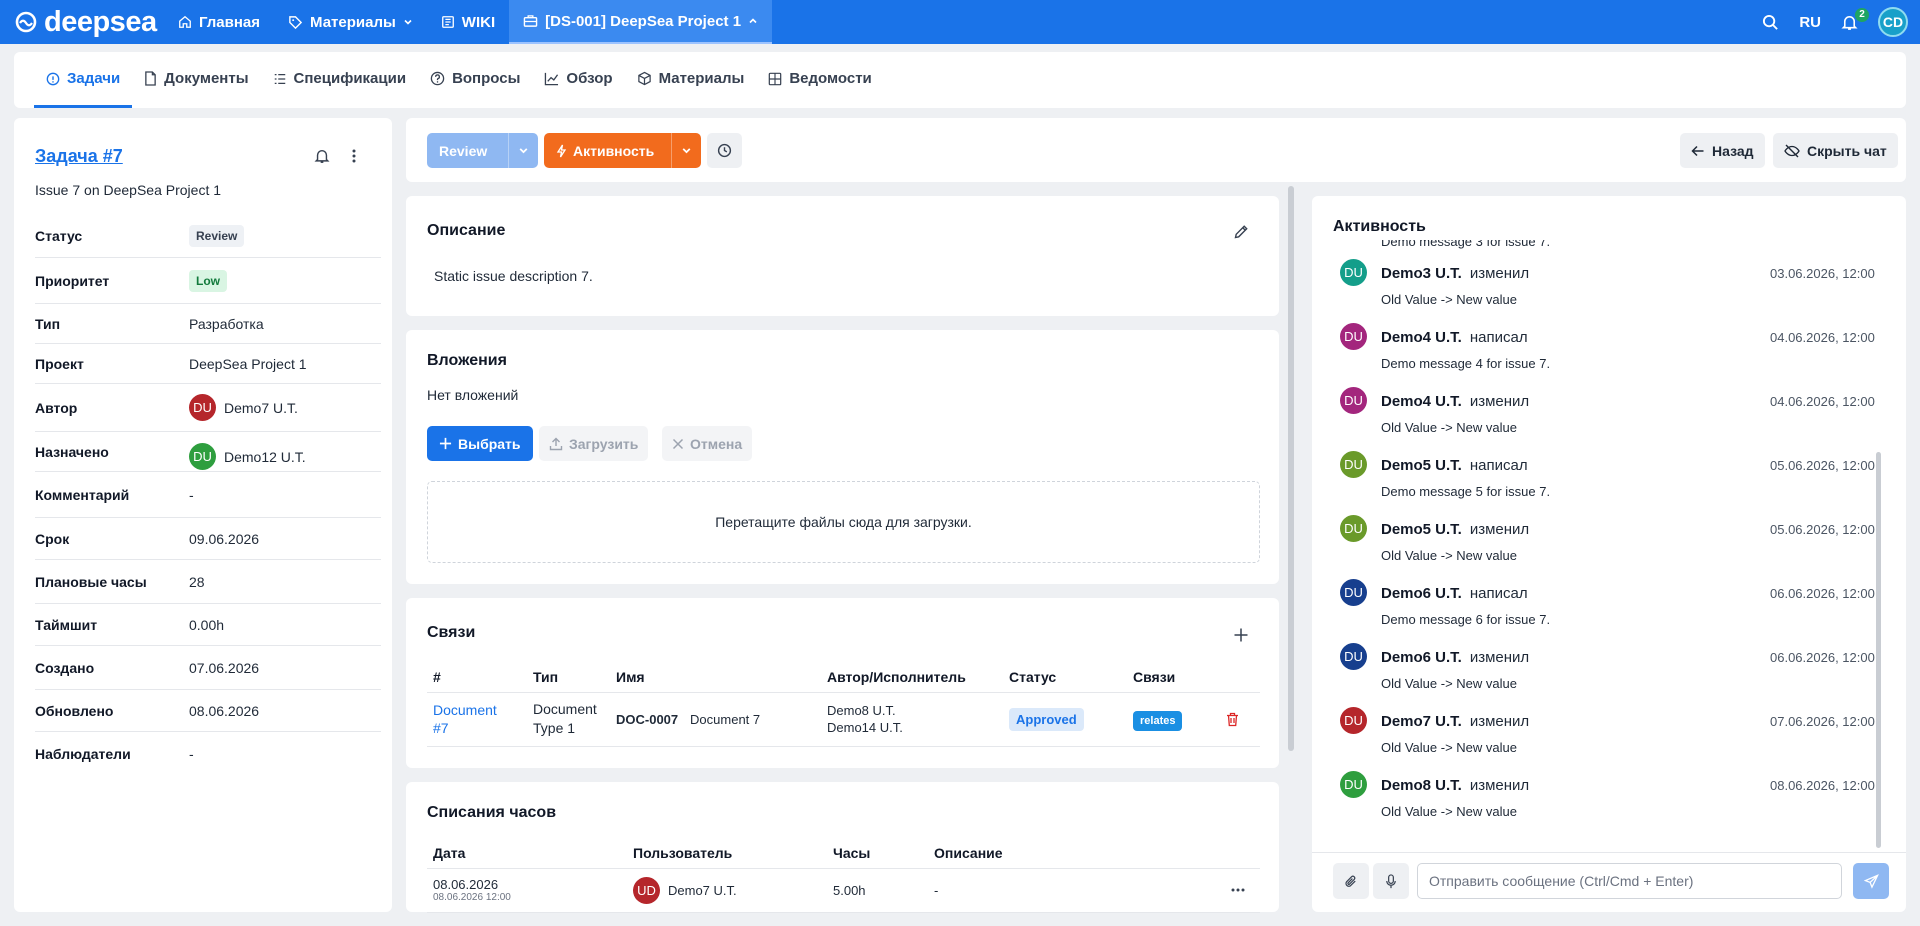  Describe the element at coordinates (842, 256) in the screenshot. I see `description-card: Описание Static issue description 7.` at that location.